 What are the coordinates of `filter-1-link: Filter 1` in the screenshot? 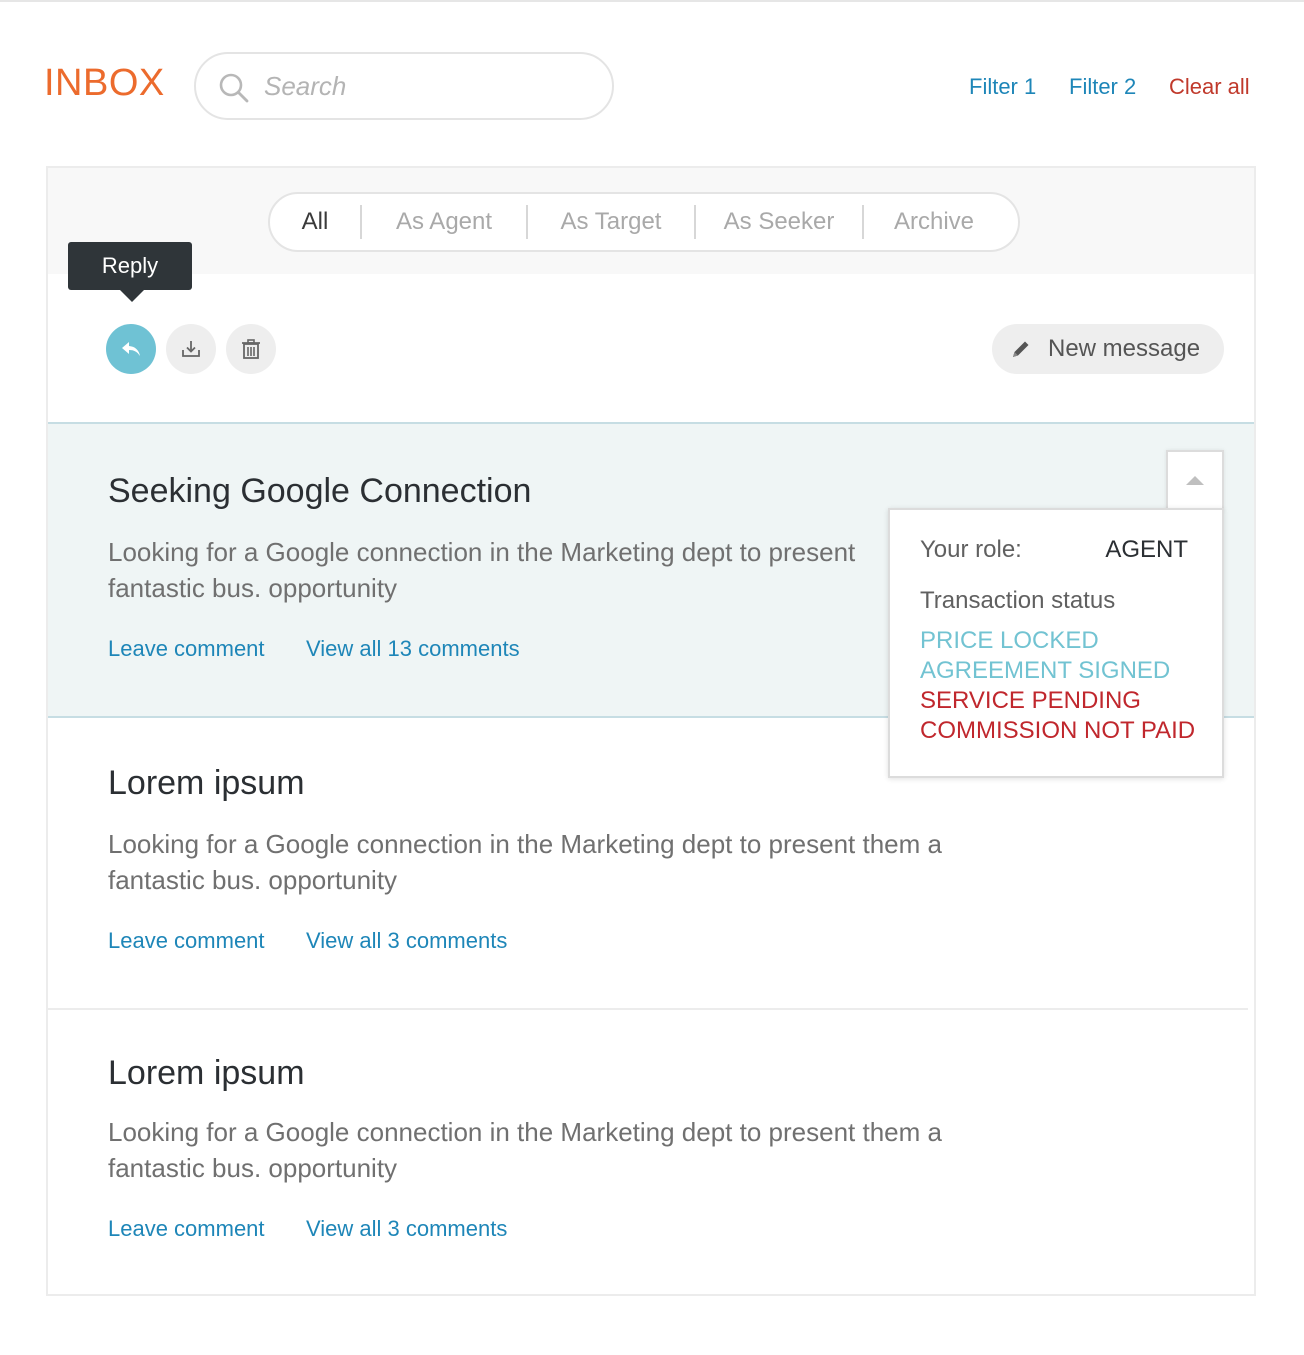 It's located at (1002, 87).